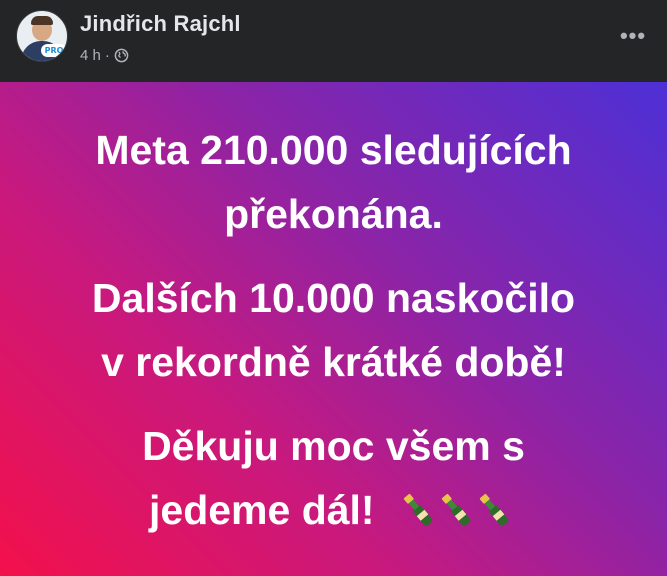 This screenshot has width=667, height=576. What do you see at coordinates (121, 55) in the screenshot?
I see `globe-icon` at bounding box center [121, 55].